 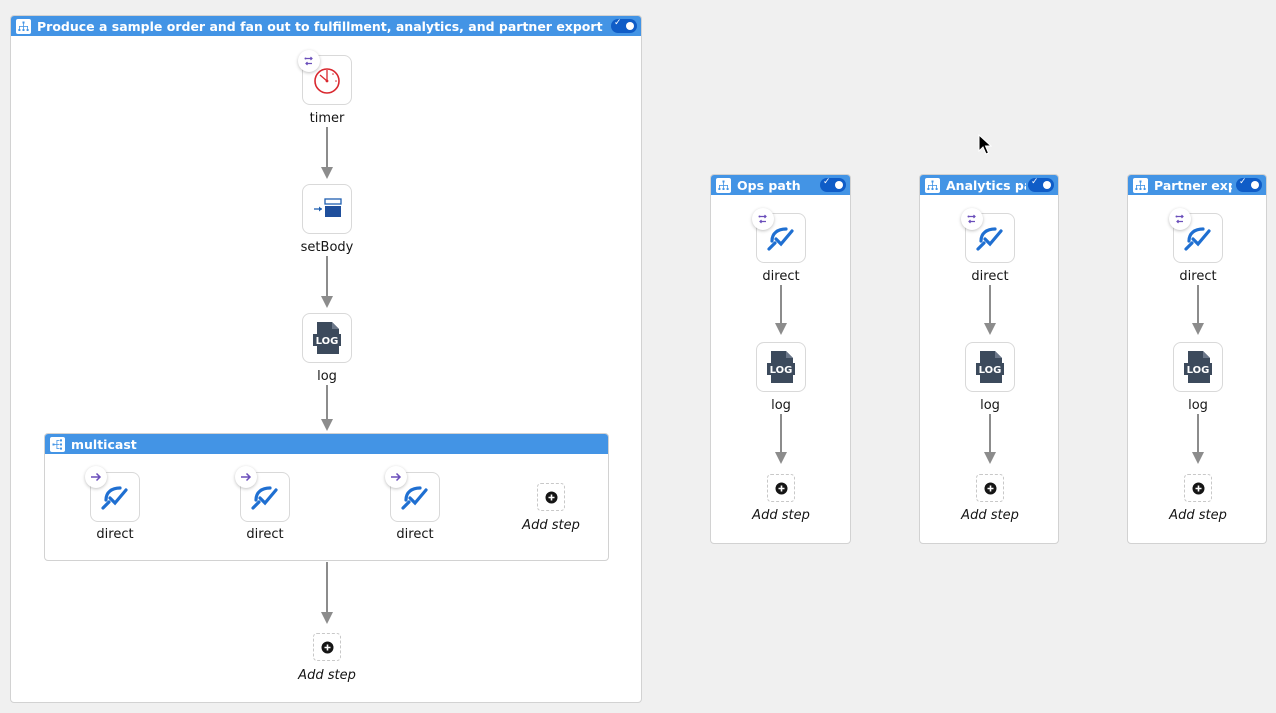 I want to click on route-header: Ops path ✓, so click(x=780, y=185).